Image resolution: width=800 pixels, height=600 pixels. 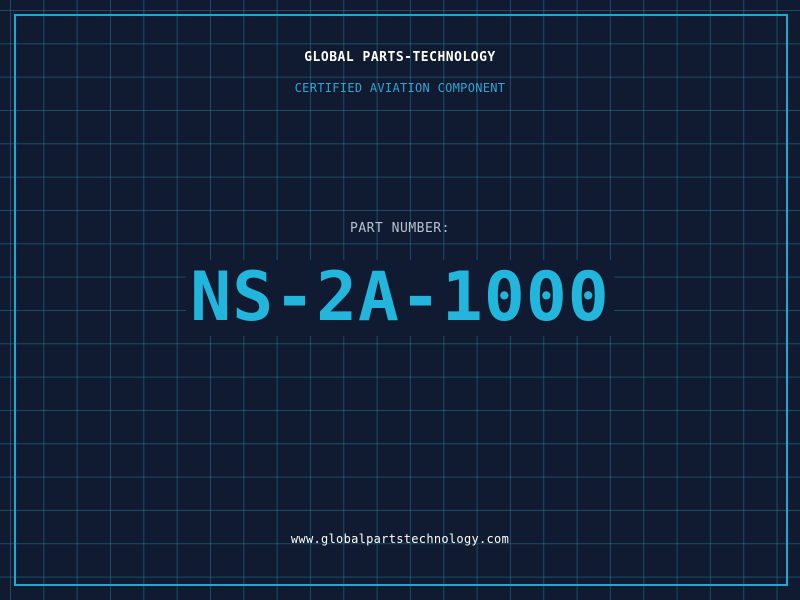 I want to click on part-number-container: NS-2A-1000, so click(x=400, y=298).